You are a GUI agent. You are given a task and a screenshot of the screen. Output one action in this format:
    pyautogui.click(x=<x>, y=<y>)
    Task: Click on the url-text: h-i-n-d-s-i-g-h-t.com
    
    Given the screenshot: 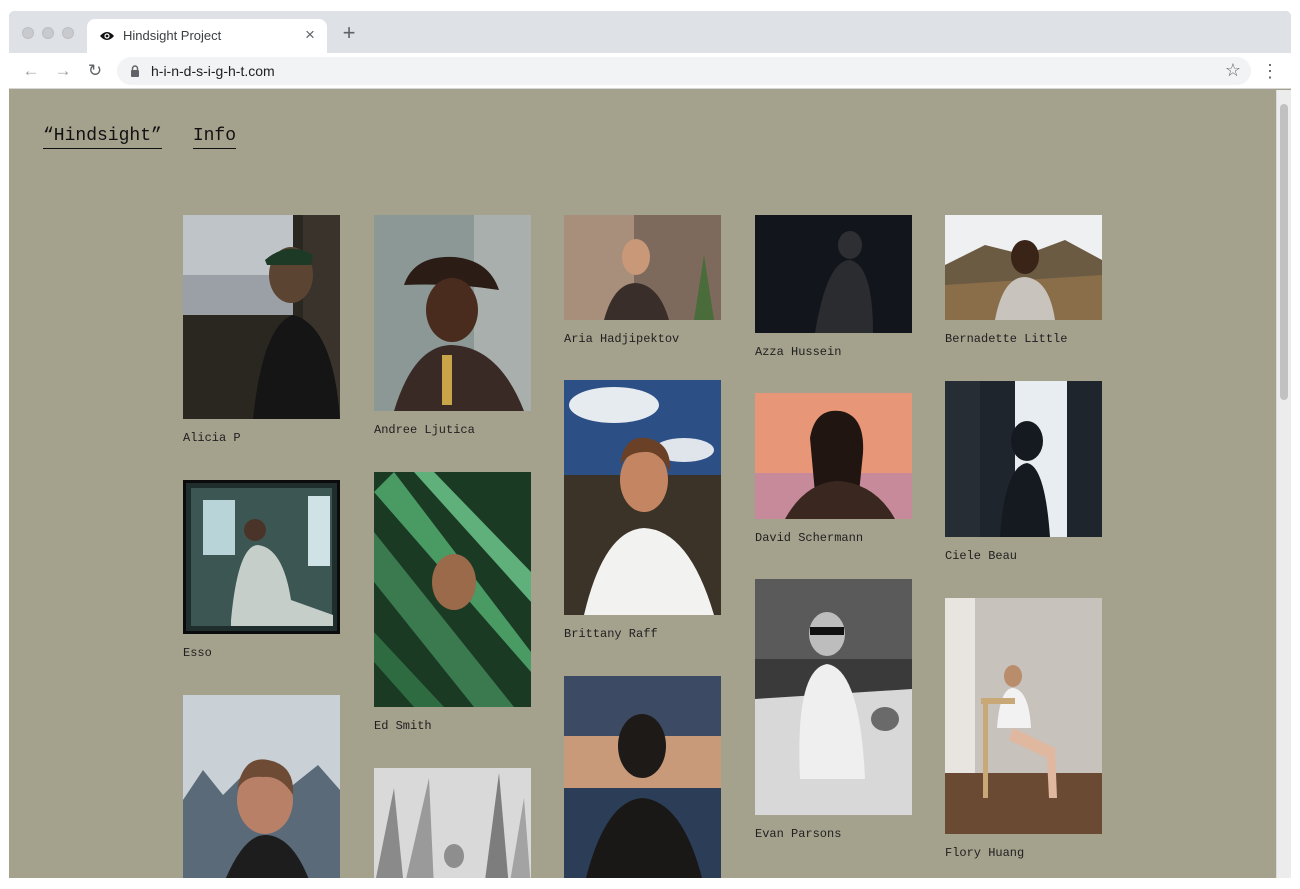 What is the action you would take?
    pyautogui.click(x=213, y=71)
    